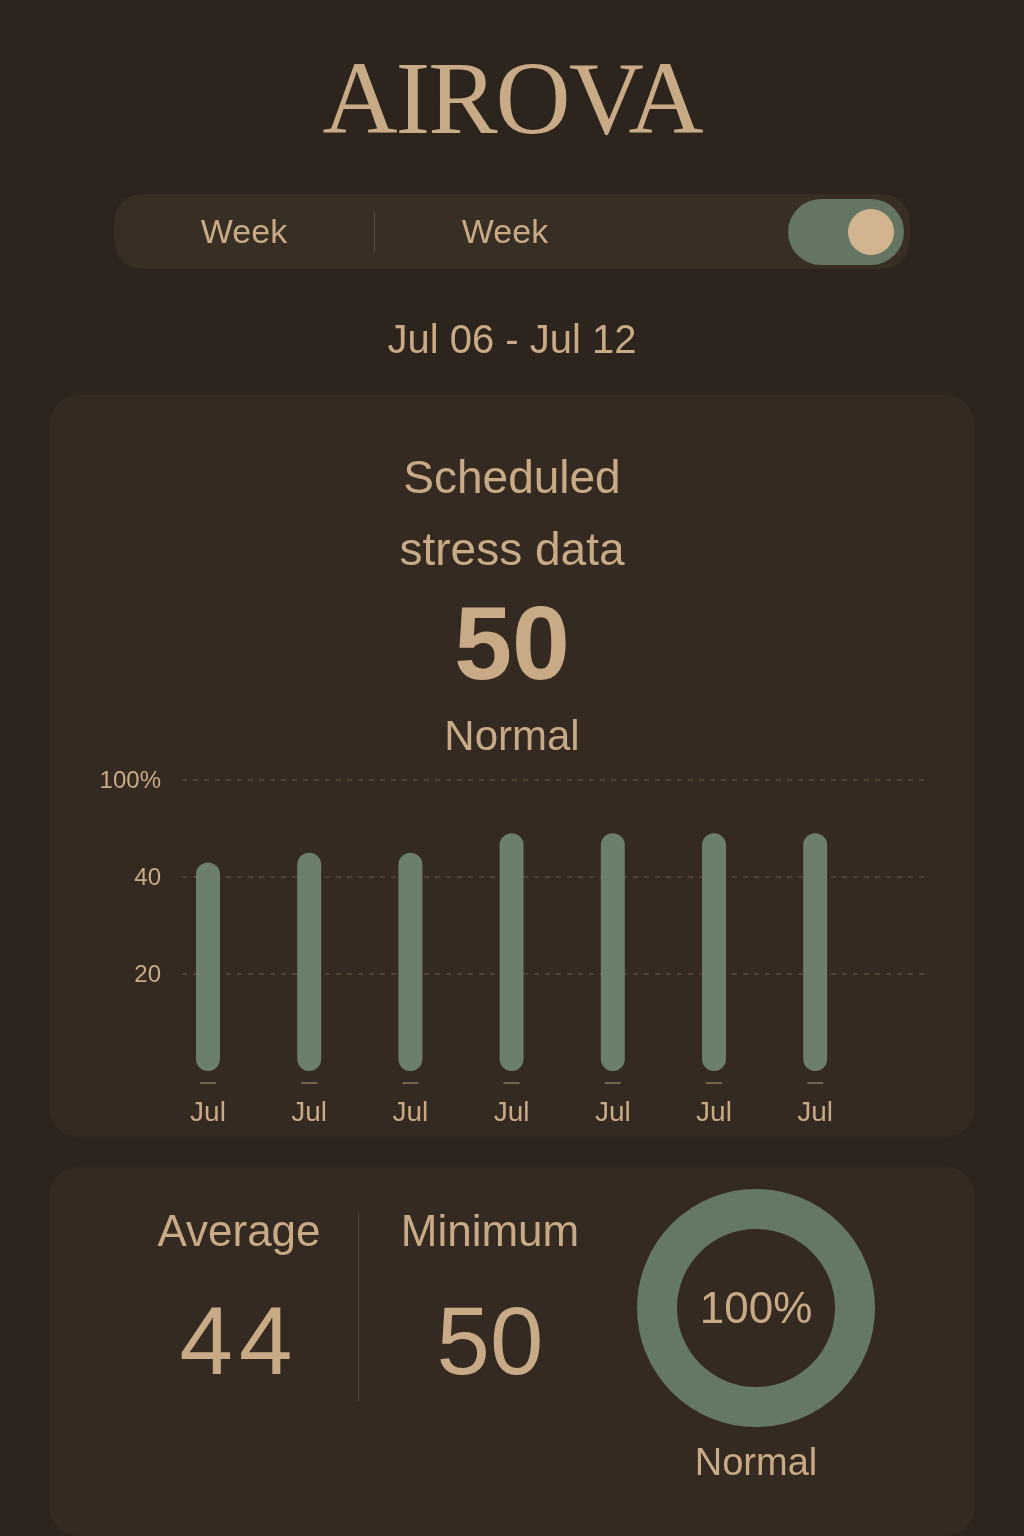 The width and height of the screenshot is (1024, 1536). What do you see at coordinates (490, 1231) in the screenshot?
I see `stat-label: Minimum` at bounding box center [490, 1231].